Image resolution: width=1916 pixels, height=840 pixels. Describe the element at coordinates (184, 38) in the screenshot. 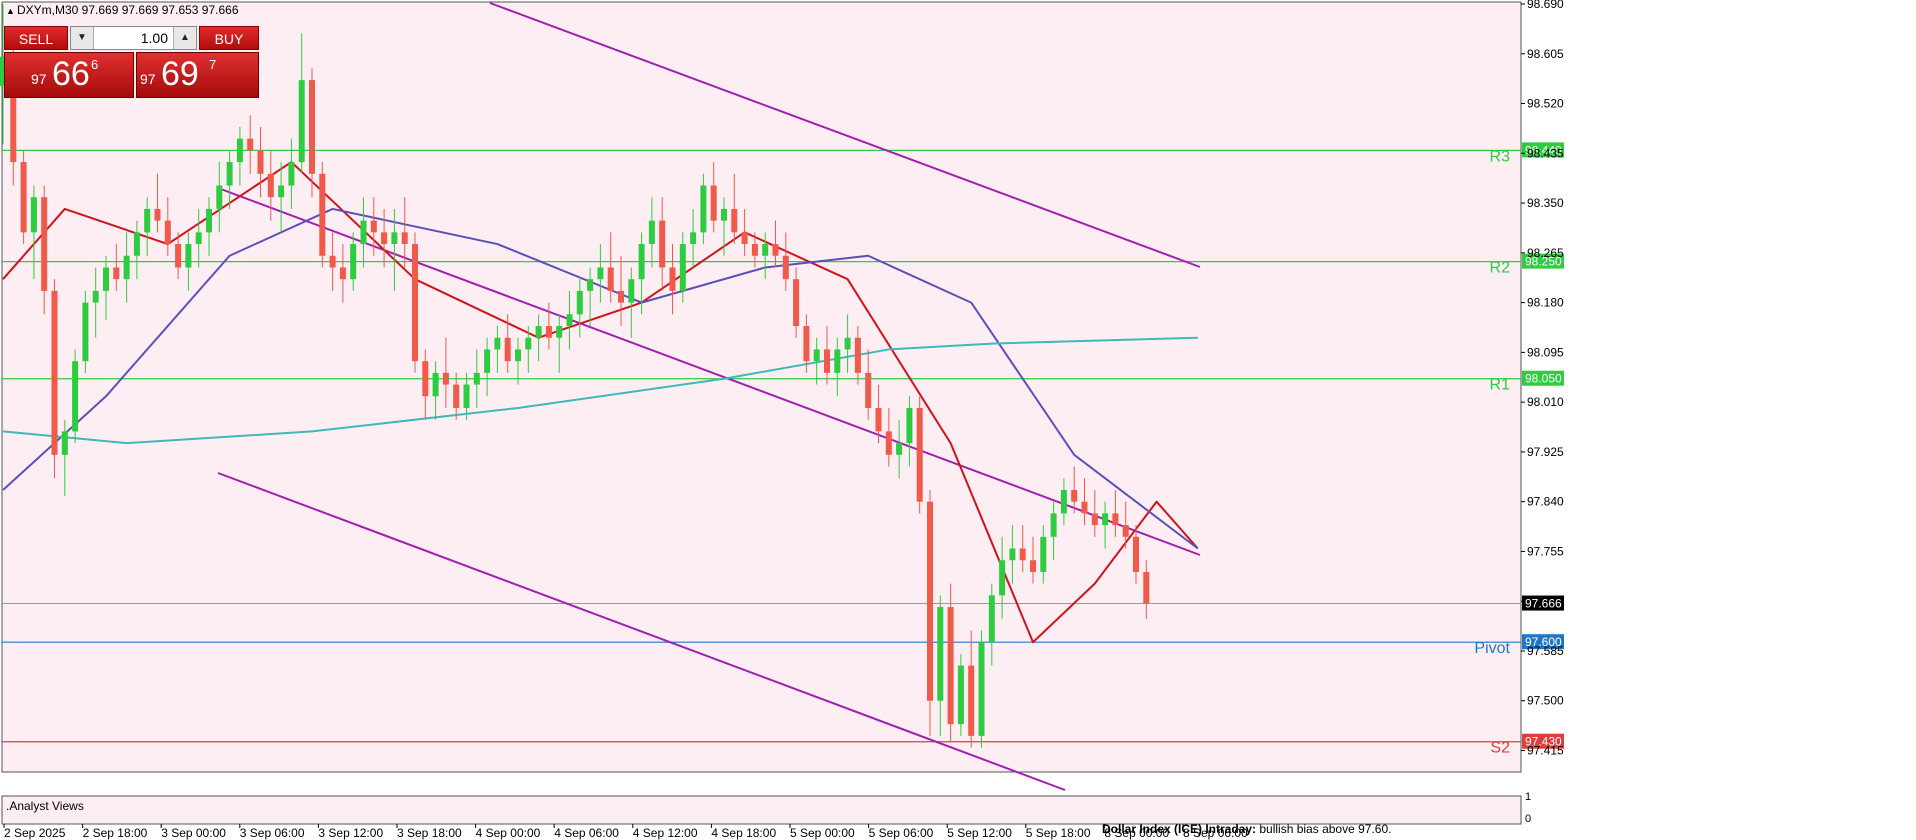

I see `lot-increase-icon: ▲` at that location.